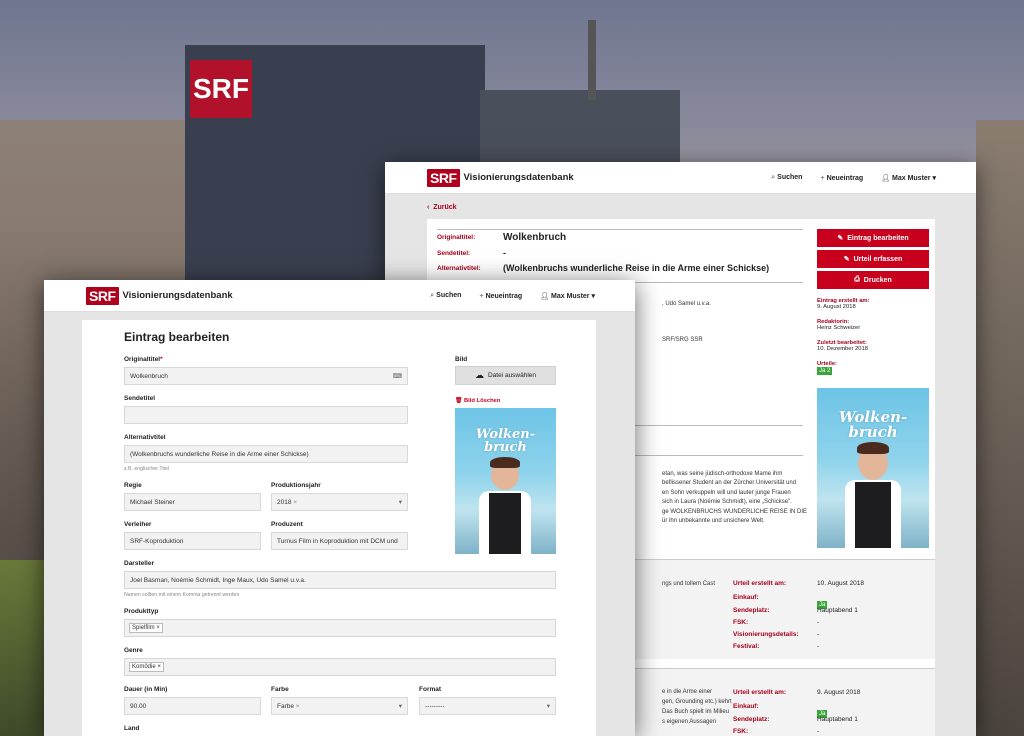 The height and width of the screenshot is (736, 1024). Describe the element at coordinates (140, 398) in the screenshot. I see `label-sendetitel: Sendetitel` at that location.